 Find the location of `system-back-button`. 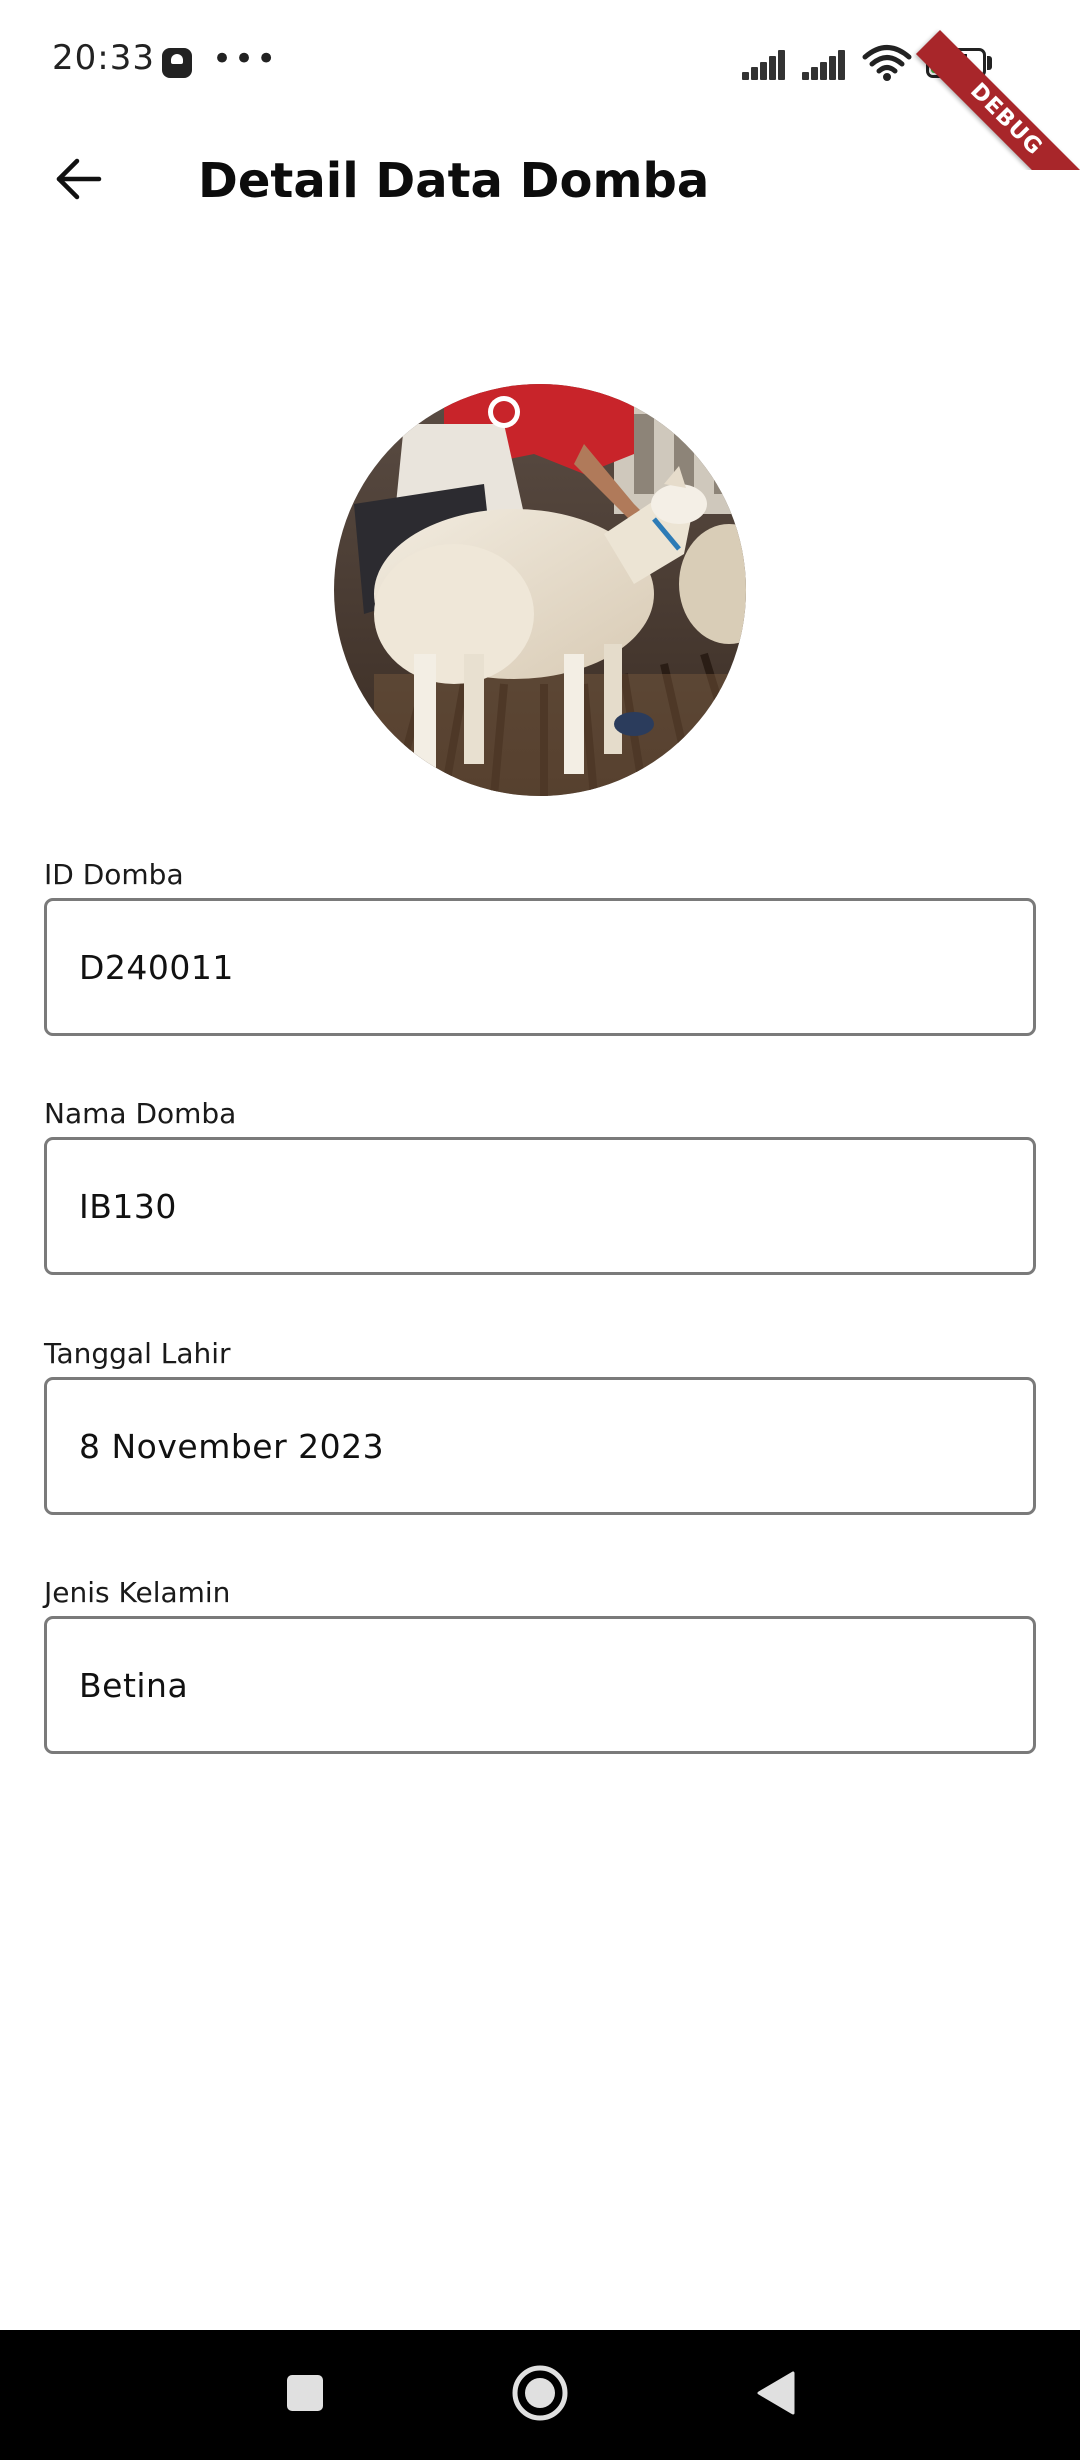

system-back-button is located at coordinates (775, 2395).